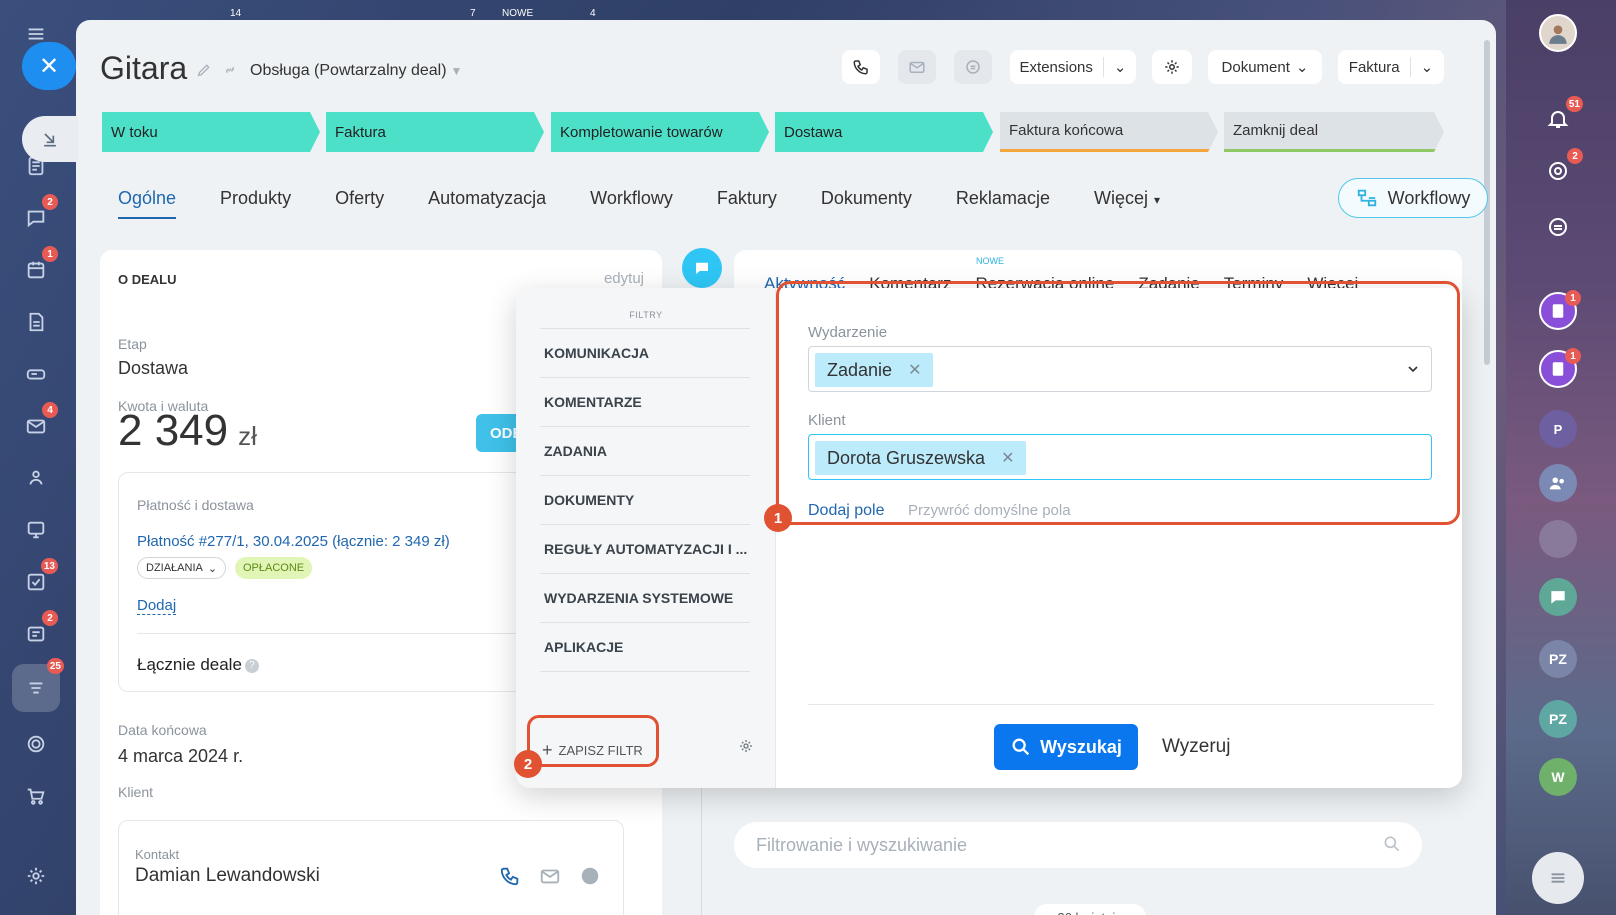 This screenshot has width=1616, height=915. What do you see at coordinates (50, 202) in the screenshot?
I see `chat-badge: 2` at bounding box center [50, 202].